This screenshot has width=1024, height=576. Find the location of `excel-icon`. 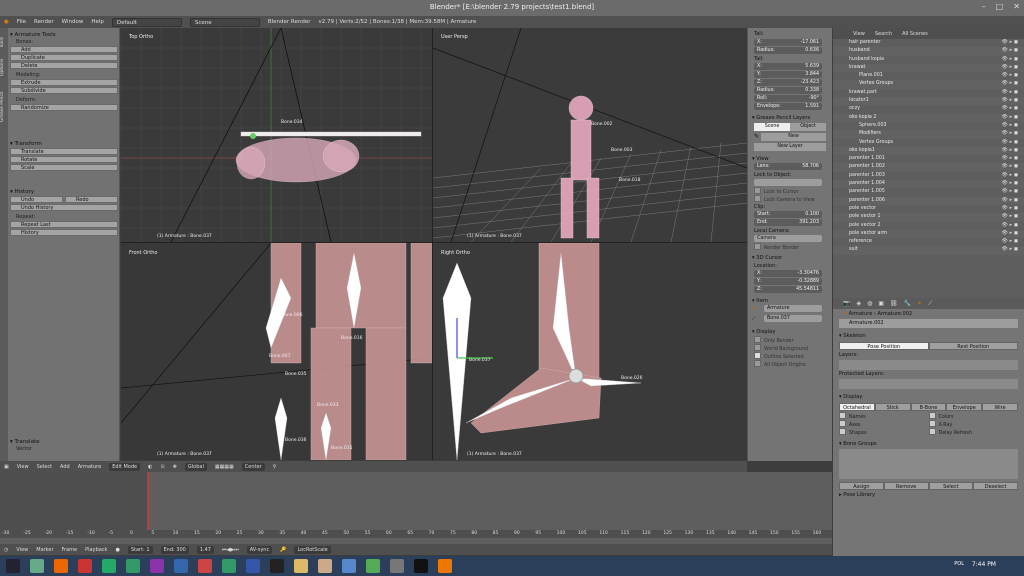

excel-icon is located at coordinates (133, 566).